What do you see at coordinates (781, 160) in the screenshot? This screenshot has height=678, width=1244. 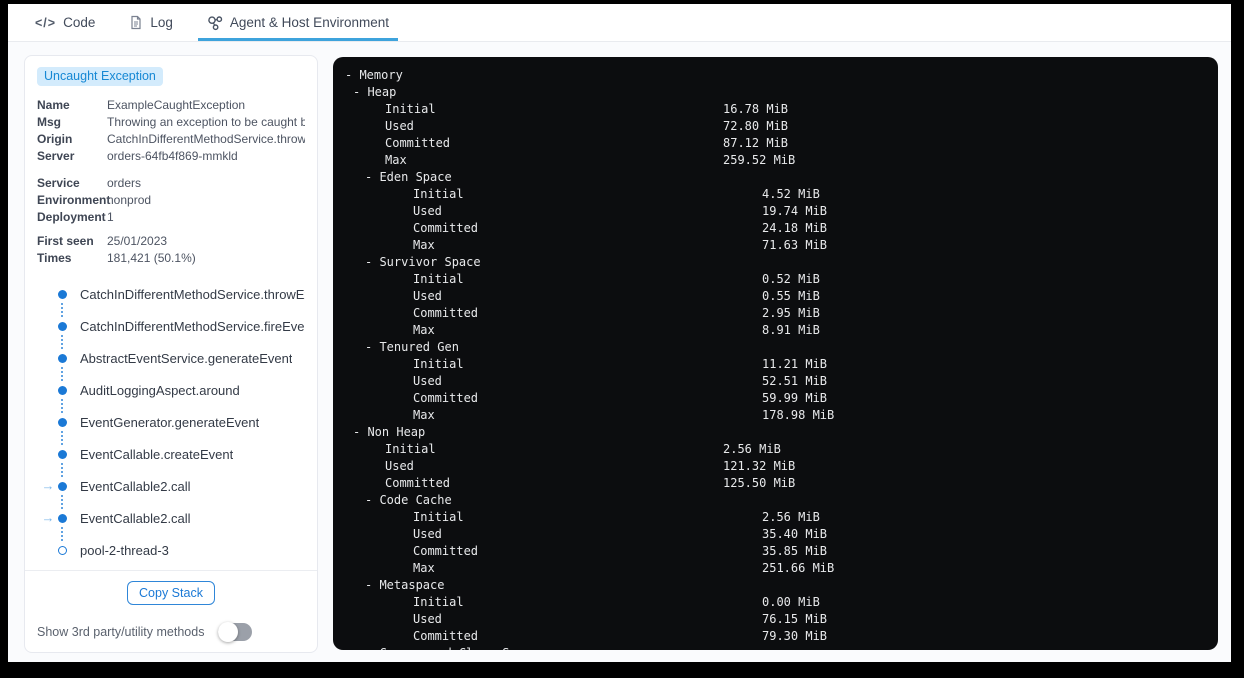 I see `memory-tree-metric-row: Max 259.52 MiB` at bounding box center [781, 160].